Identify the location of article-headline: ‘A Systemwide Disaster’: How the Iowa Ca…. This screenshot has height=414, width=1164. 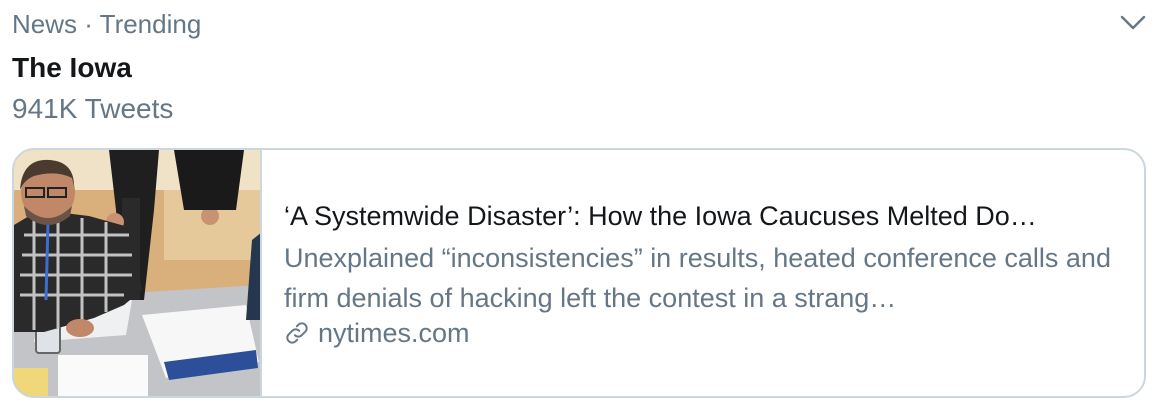
(710, 216).